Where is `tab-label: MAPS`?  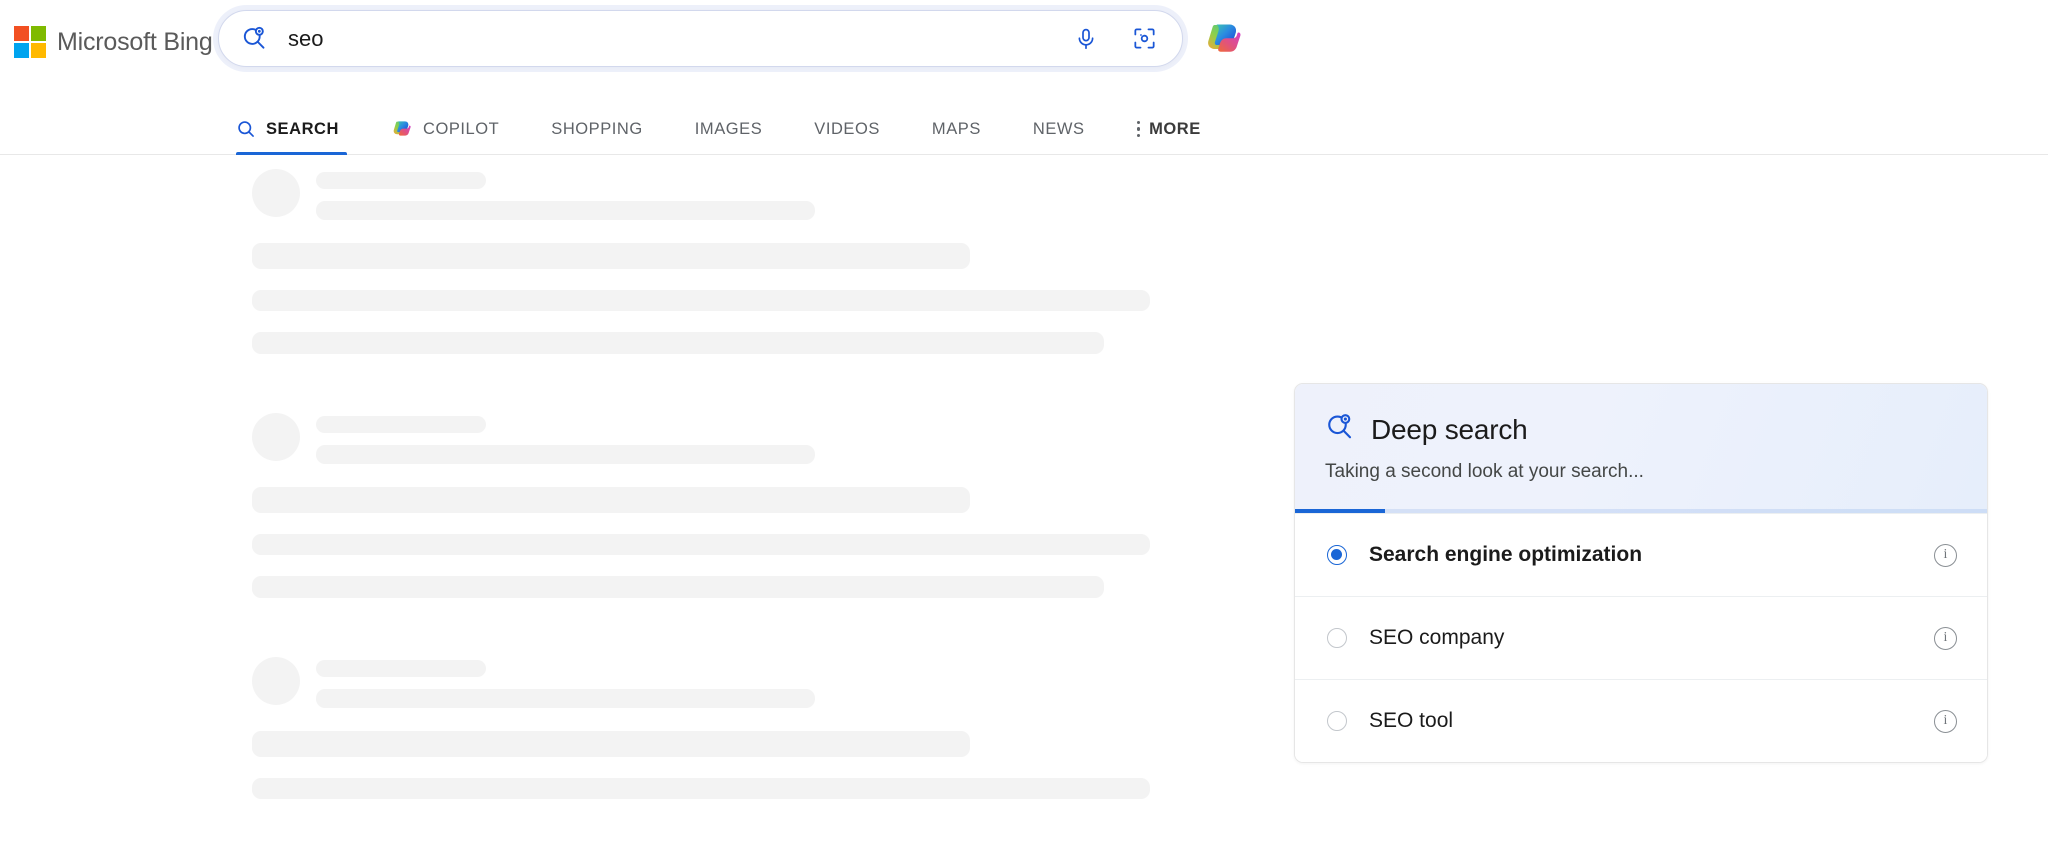
tab-label: MAPS is located at coordinates (956, 128).